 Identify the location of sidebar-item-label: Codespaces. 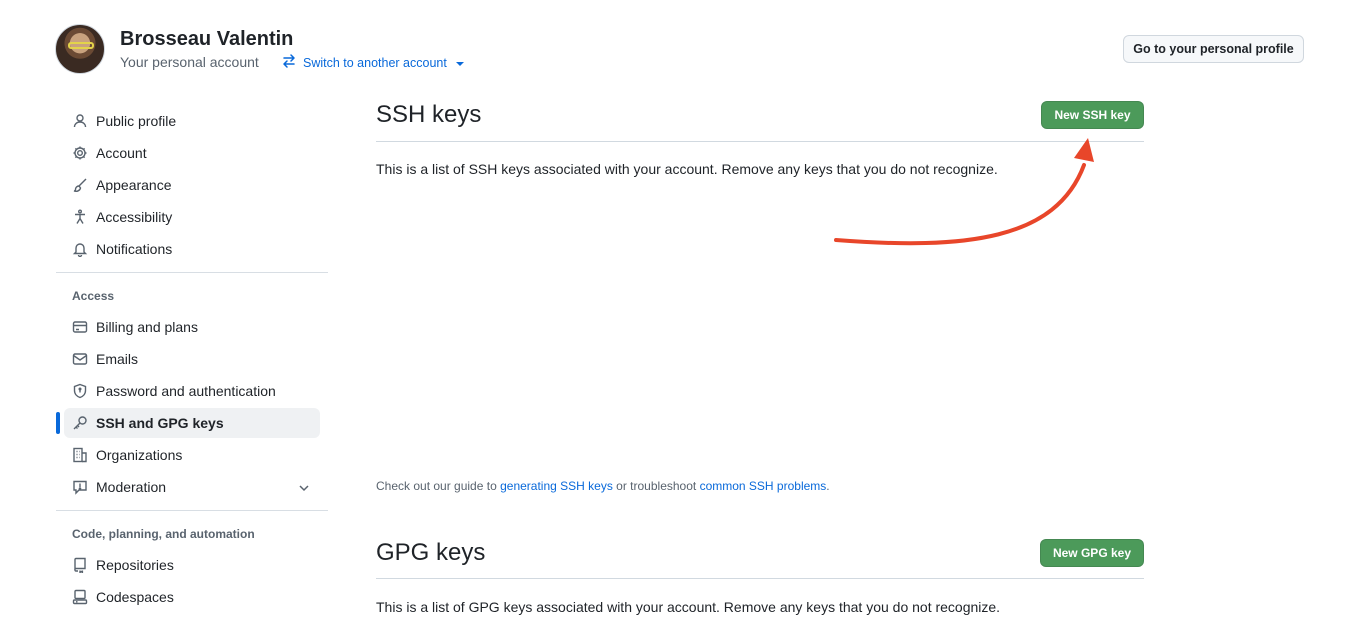
(135, 597).